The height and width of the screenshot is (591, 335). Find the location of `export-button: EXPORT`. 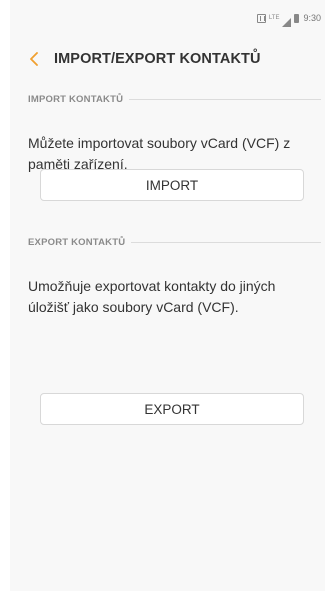

export-button: EXPORT is located at coordinates (172, 409).